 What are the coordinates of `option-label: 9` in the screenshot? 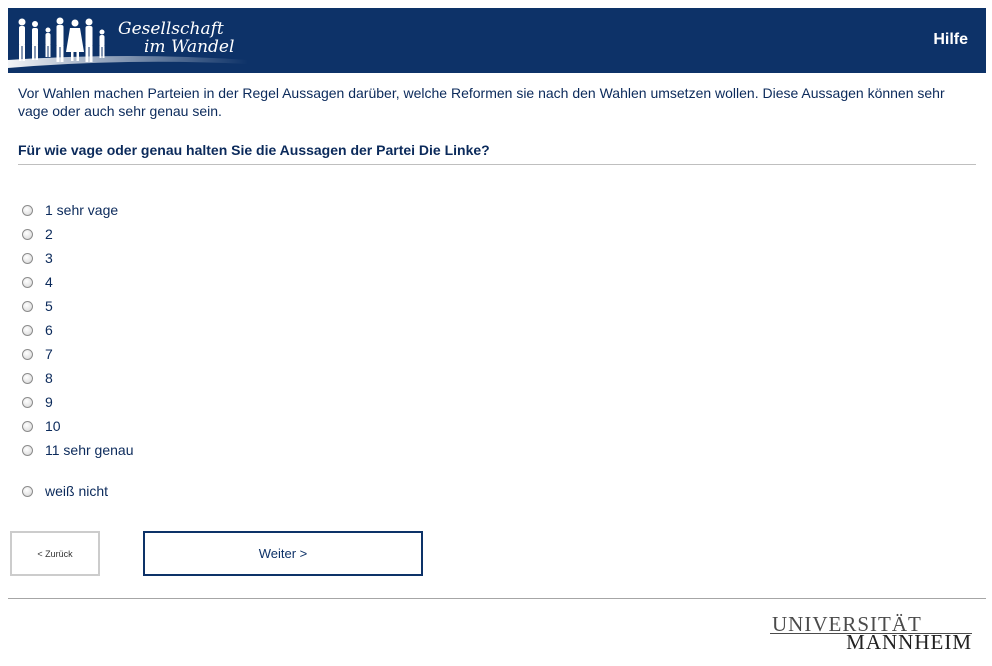 It's located at (49, 402).